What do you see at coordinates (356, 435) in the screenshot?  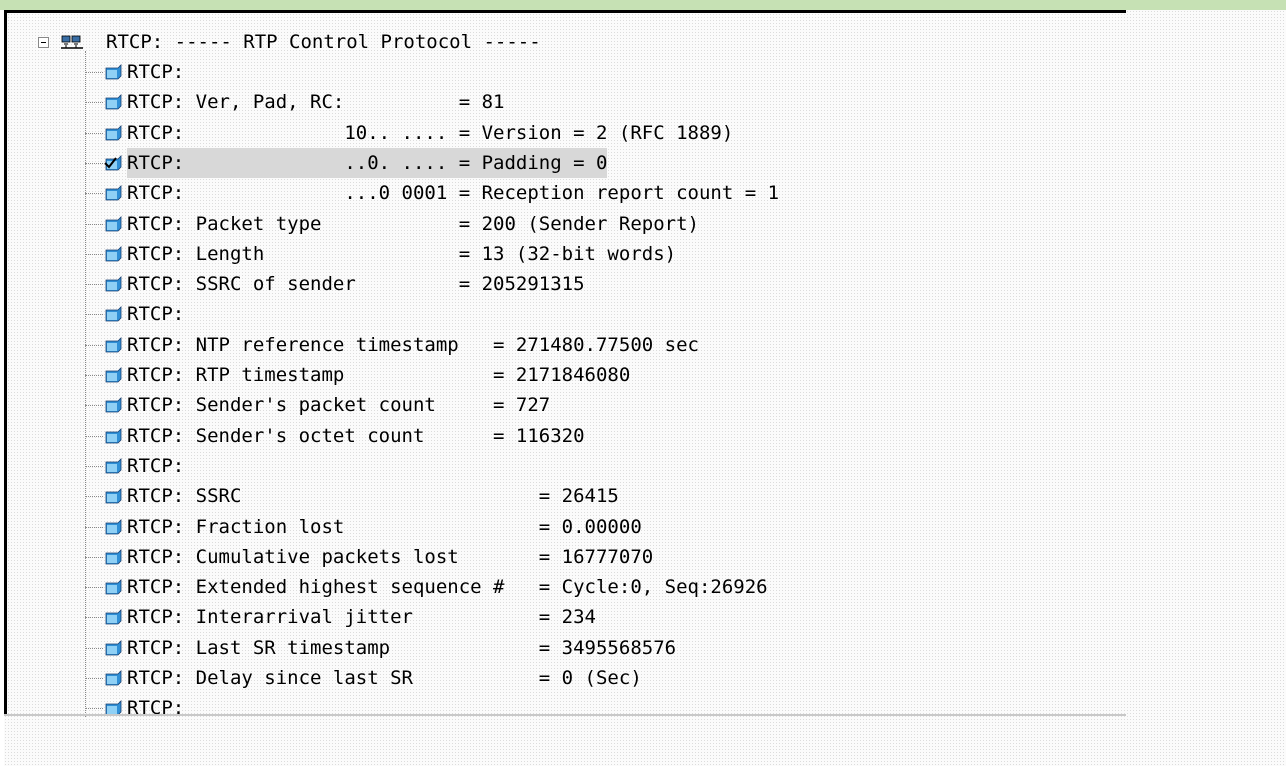 I see `tree-row-label: RTCP: Sender's octet count = 116320` at bounding box center [356, 435].